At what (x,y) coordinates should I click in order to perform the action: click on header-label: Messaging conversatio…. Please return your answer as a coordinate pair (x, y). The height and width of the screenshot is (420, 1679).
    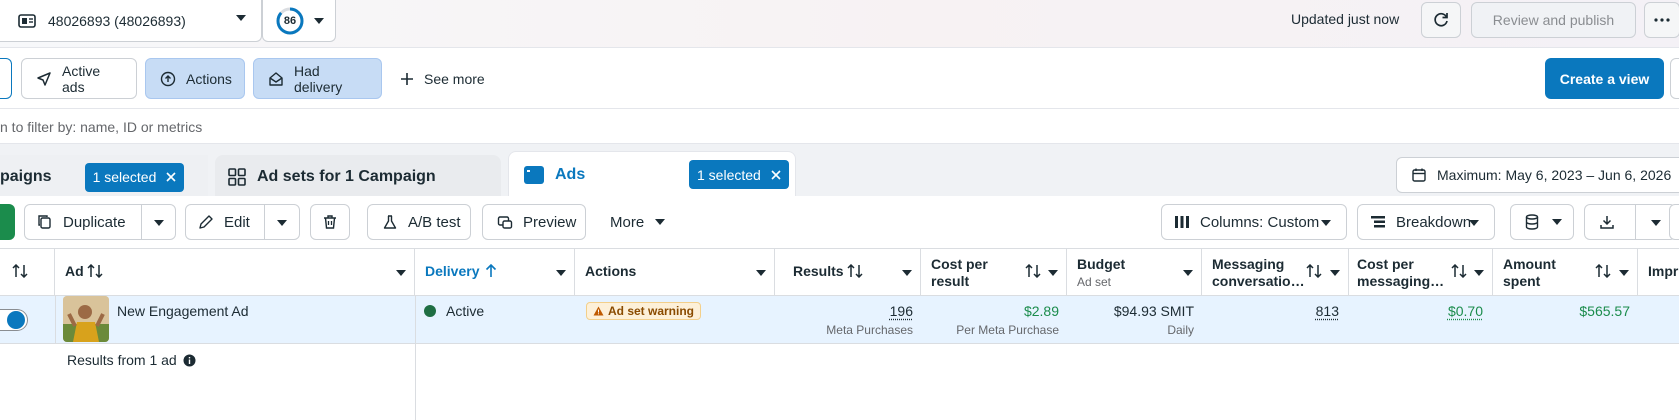
    Looking at the image, I should click on (1258, 272).